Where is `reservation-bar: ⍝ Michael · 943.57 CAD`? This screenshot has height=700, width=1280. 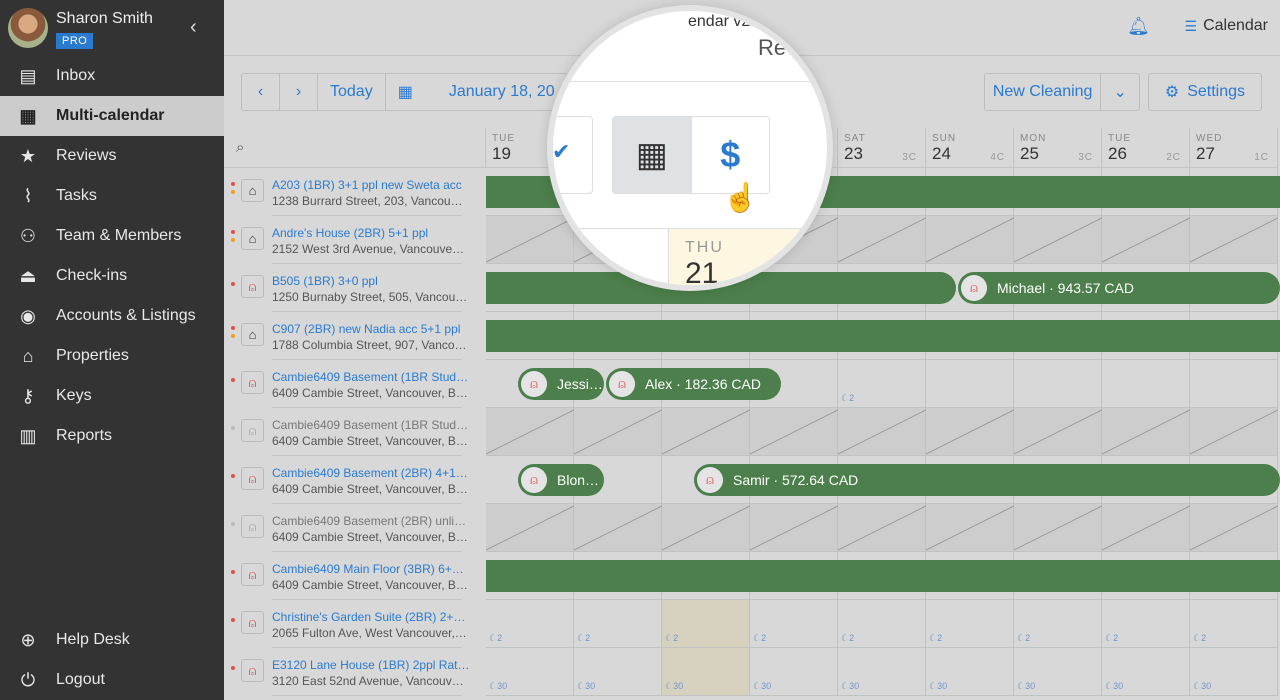 reservation-bar: ⍝ Michael · 943.57 CAD is located at coordinates (1119, 288).